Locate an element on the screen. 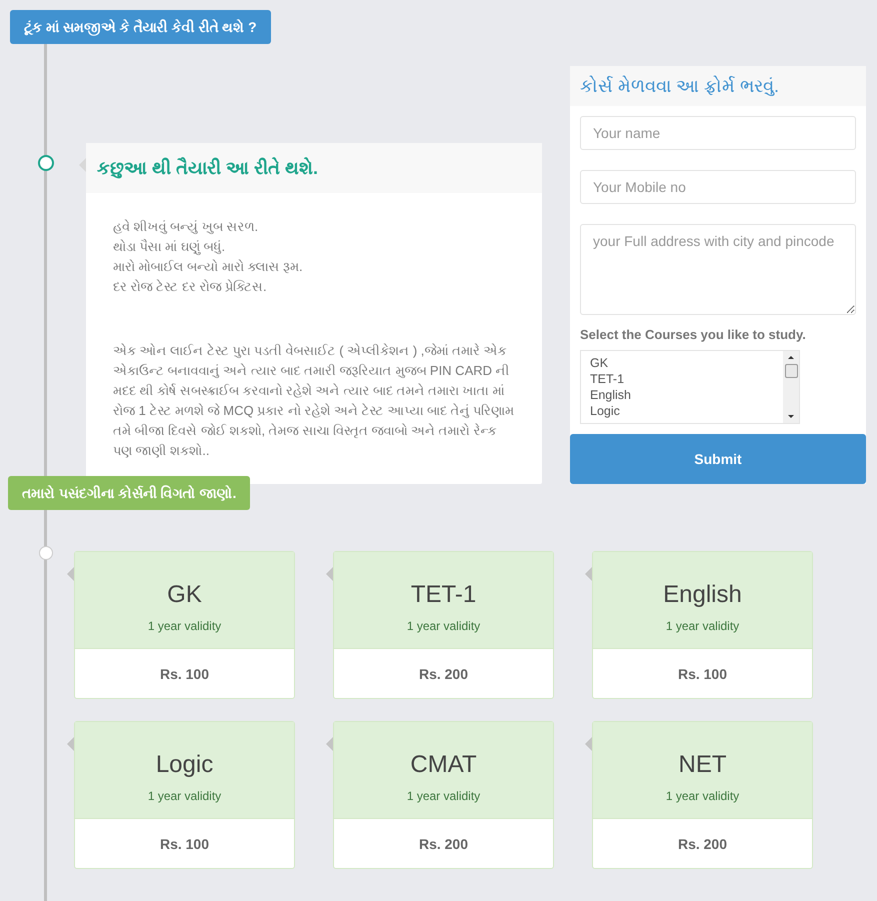 Image resolution: width=877 pixels, height=901 pixels. course-name: CMAT is located at coordinates (443, 765).